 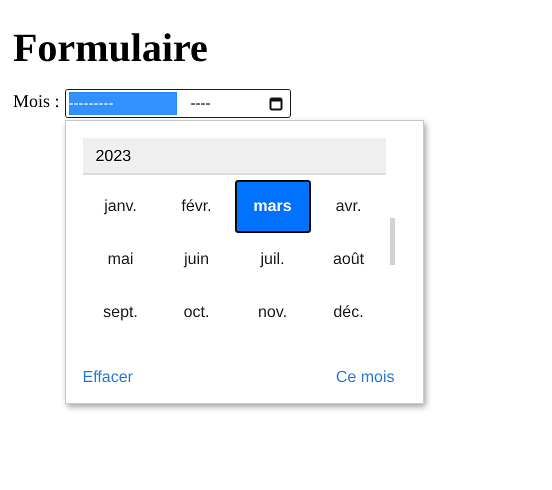 What do you see at coordinates (120, 206) in the screenshot?
I see `month-option: janv.` at bounding box center [120, 206].